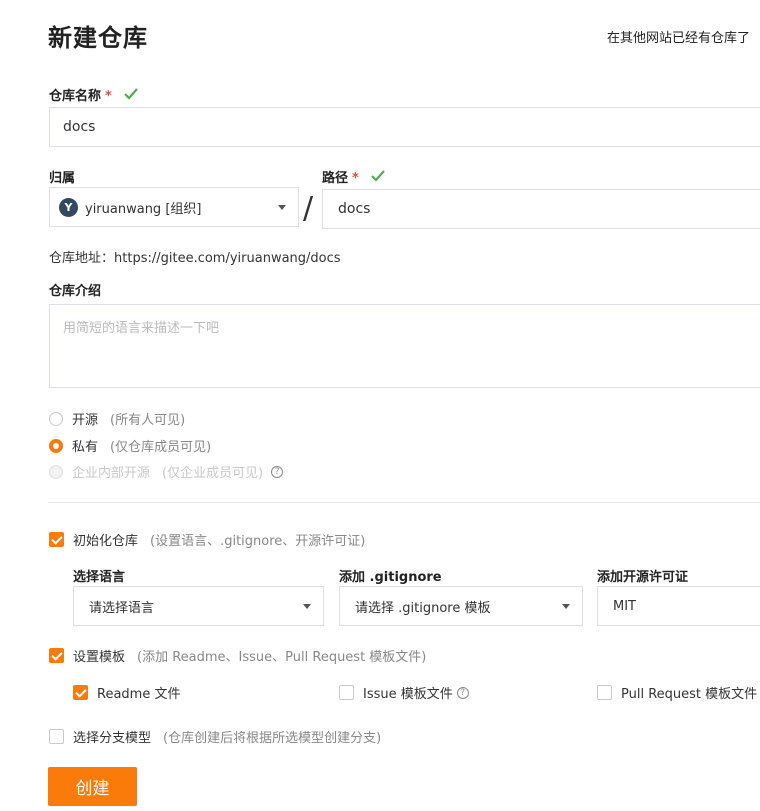  What do you see at coordinates (148, 420) in the screenshot?
I see `radio-hint: (所有人可见)` at bounding box center [148, 420].